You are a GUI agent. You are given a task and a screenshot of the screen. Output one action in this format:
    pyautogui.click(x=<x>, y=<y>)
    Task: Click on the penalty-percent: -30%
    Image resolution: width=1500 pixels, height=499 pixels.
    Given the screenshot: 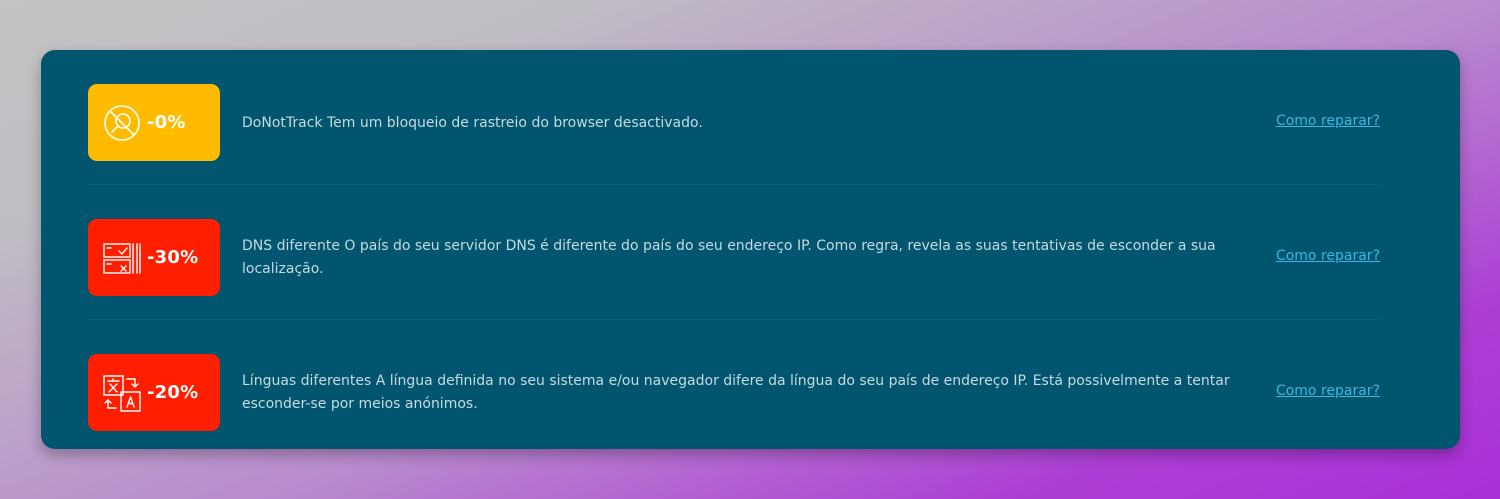 What is the action you would take?
    pyautogui.click(x=173, y=257)
    